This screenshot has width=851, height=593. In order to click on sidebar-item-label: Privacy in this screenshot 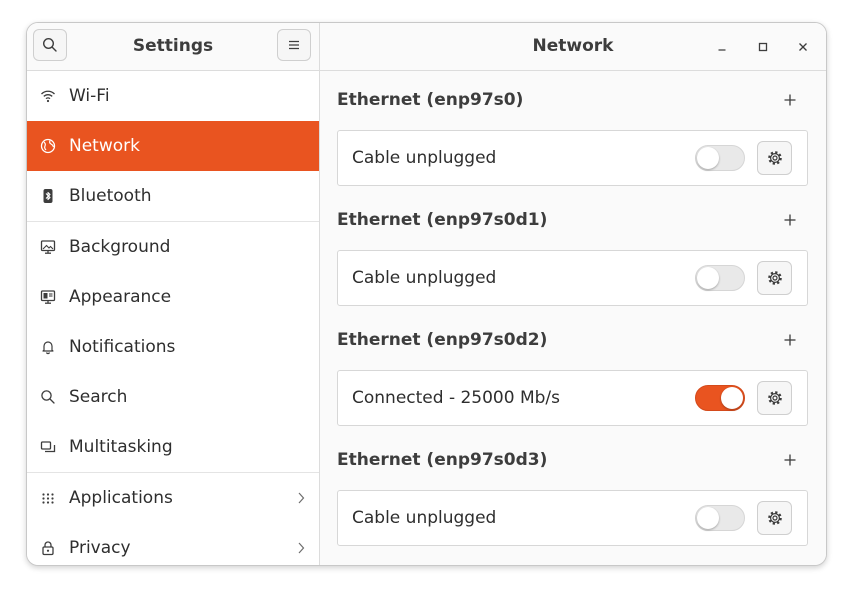, I will do `click(100, 548)`.